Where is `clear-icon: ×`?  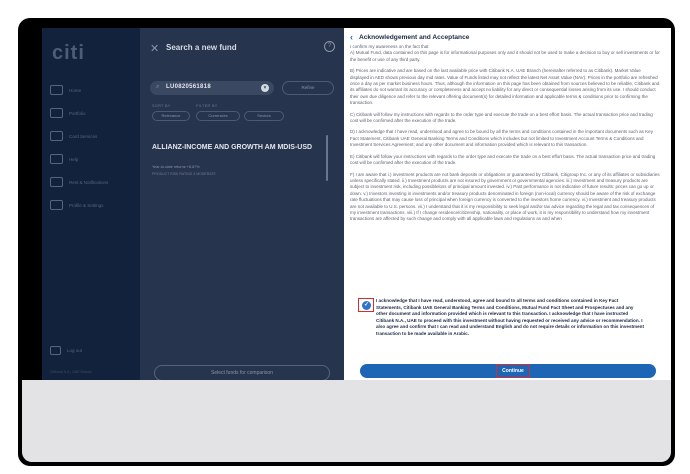
clear-icon: × is located at coordinates (265, 88).